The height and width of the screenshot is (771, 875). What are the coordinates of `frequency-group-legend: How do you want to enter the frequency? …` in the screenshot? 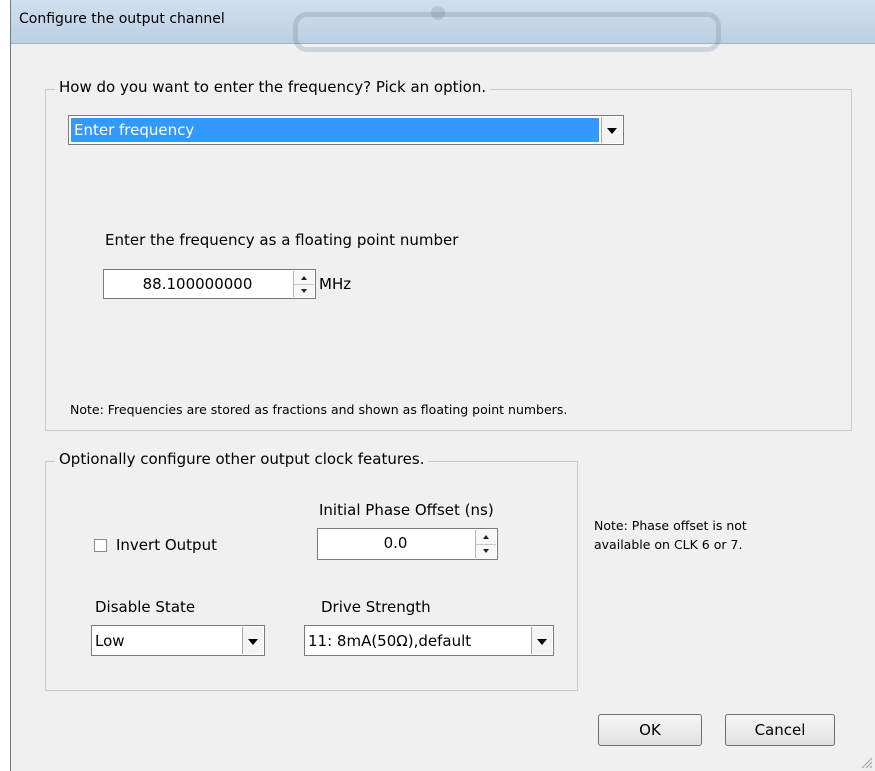 It's located at (273, 87).